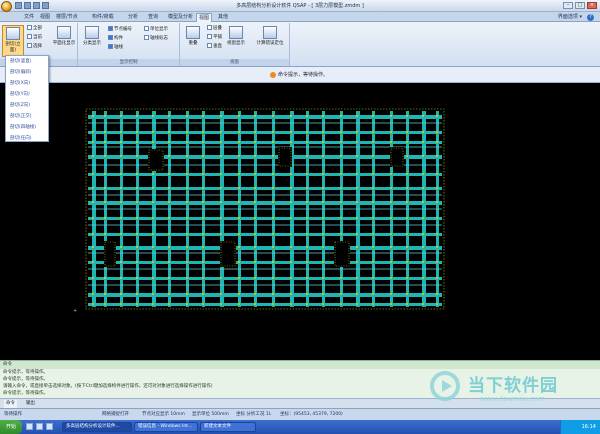  I want to click on tab-output: 输出, so click(30, 404).